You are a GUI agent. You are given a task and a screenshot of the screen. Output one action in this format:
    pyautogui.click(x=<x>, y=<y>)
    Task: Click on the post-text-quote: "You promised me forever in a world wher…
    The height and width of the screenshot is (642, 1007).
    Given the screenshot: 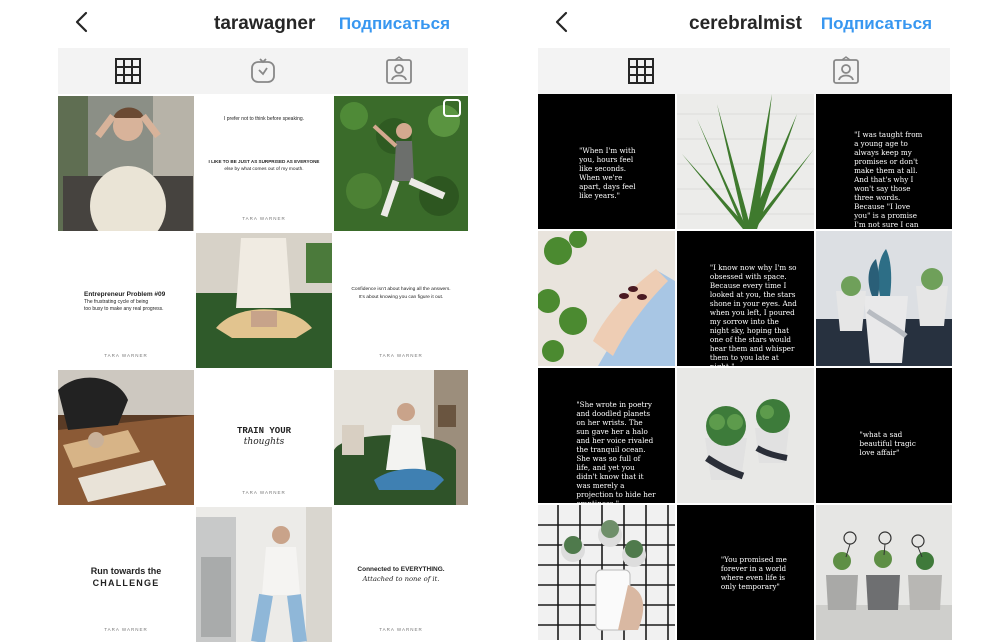 What is the action you would take?
    pyautogui.click(x=745, y=572)
    